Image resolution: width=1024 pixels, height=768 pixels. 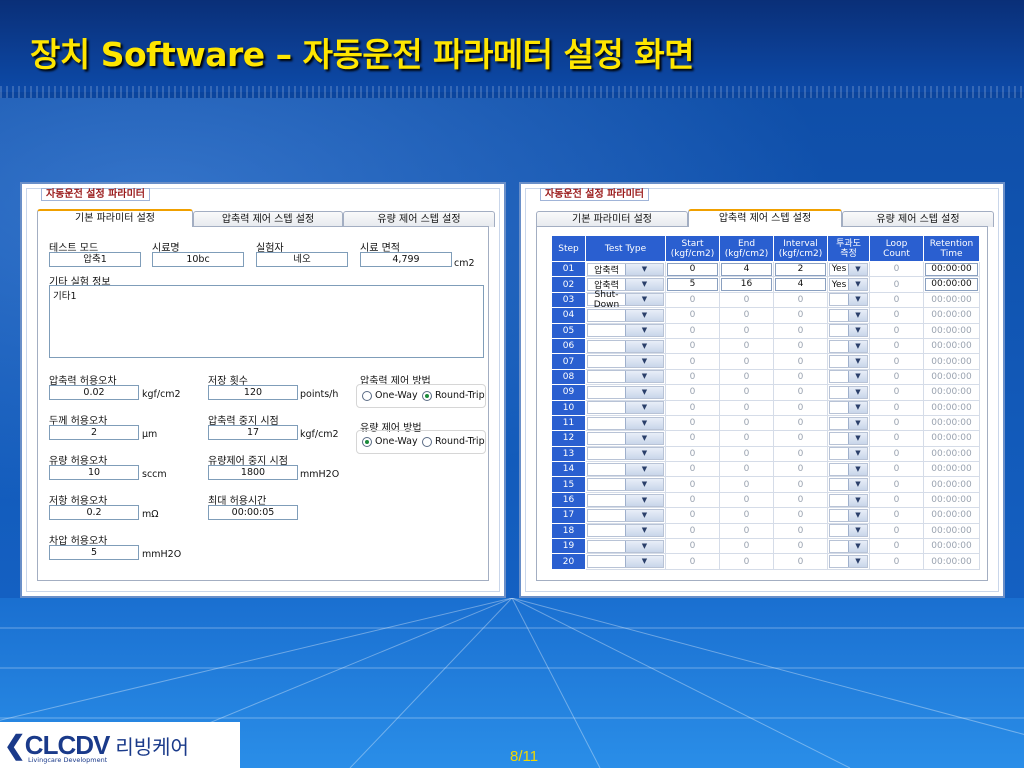 I want to click on diffpressure-tol-field: 5, so click(x=94, y=552).